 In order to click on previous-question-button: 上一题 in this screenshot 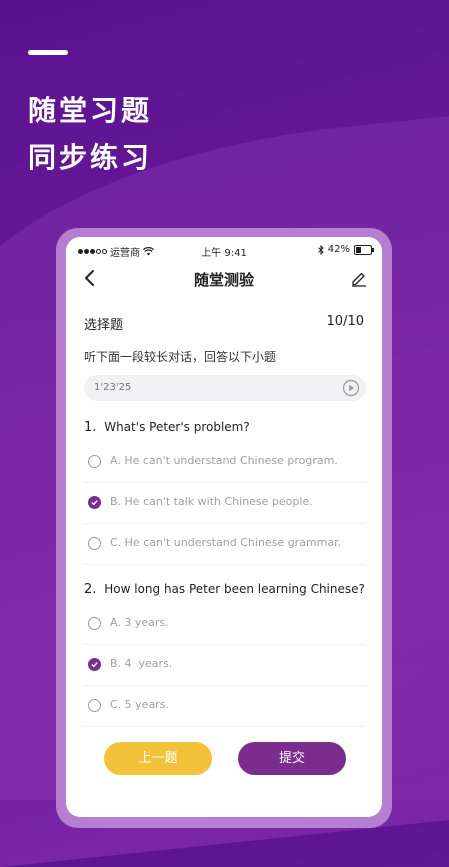, I will do `click(158, 758)`.